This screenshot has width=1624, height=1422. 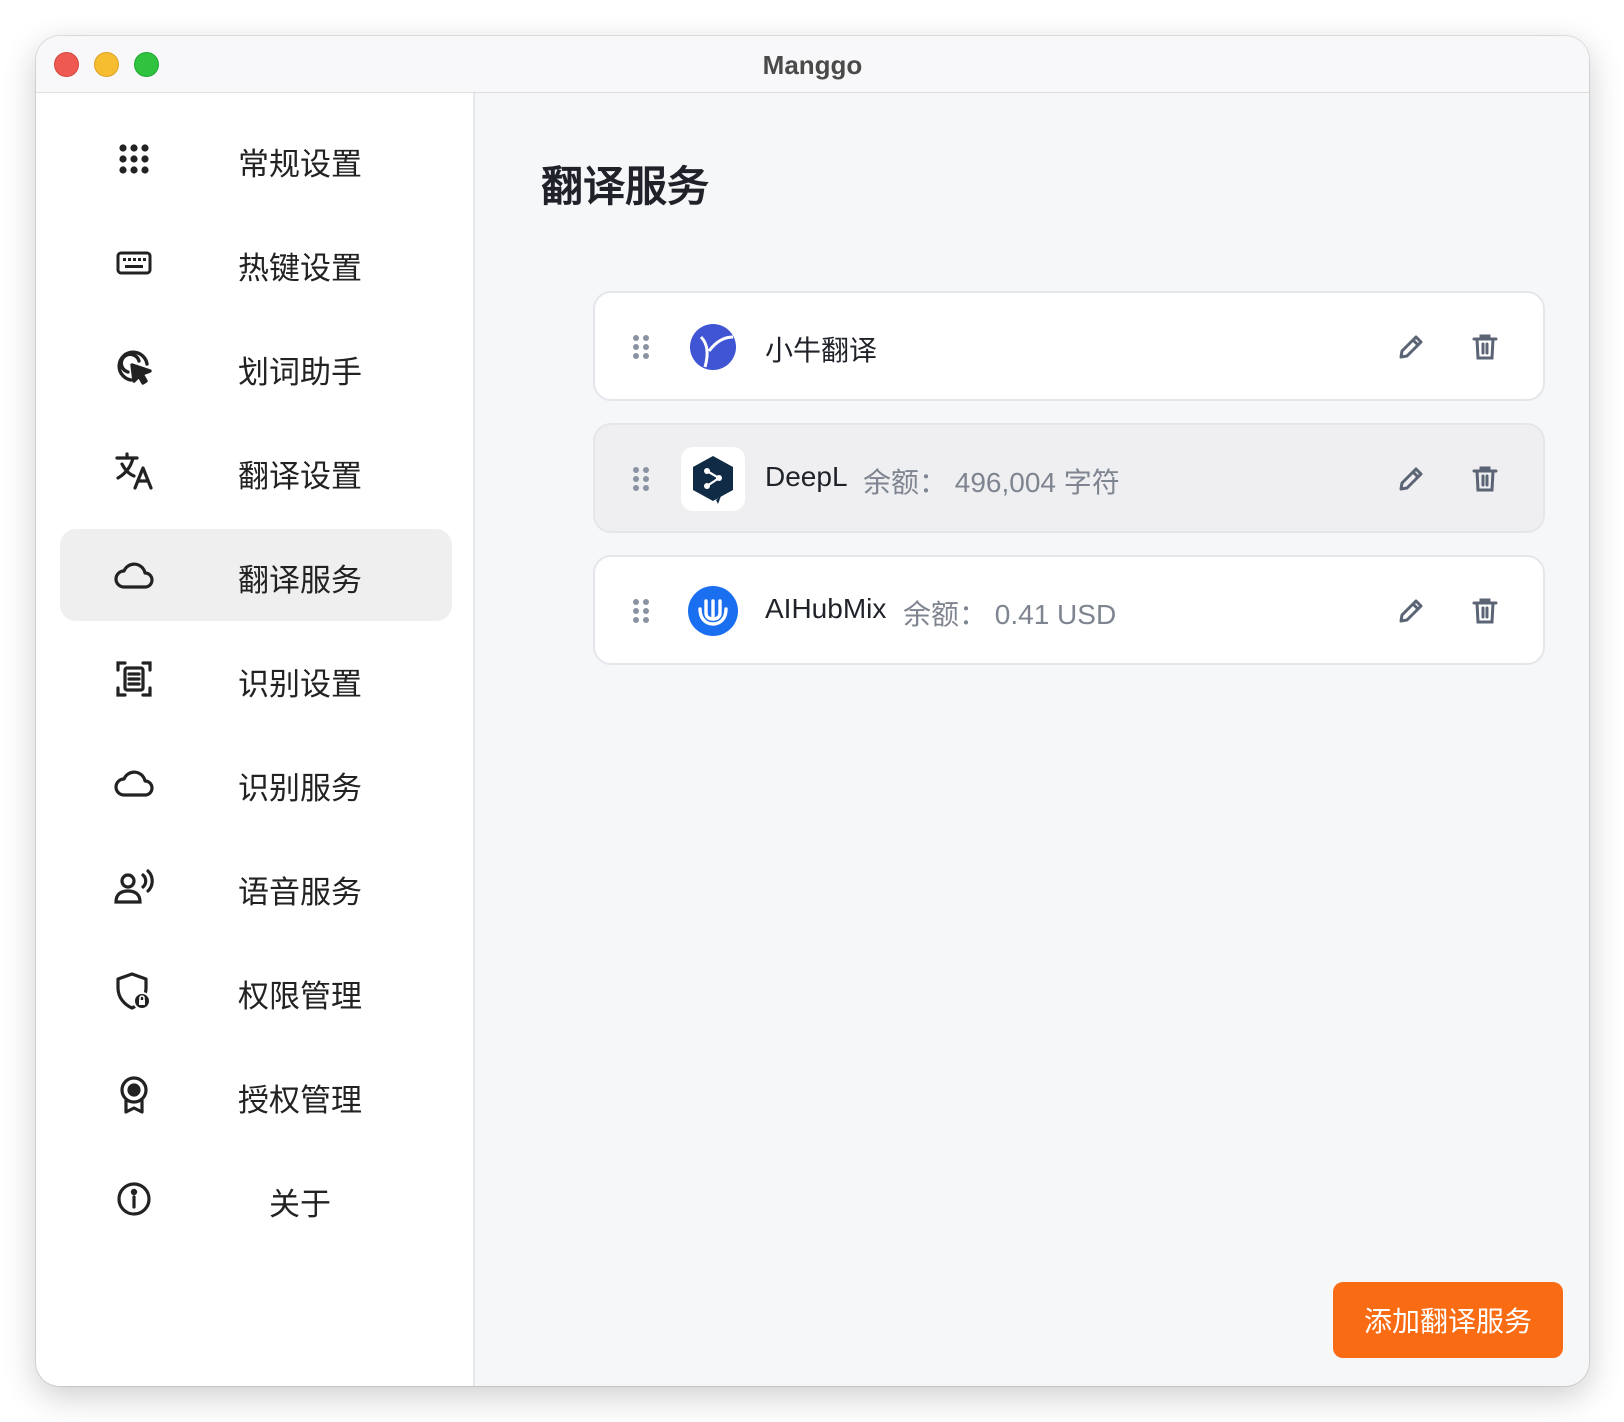 What do you see at coordinates (300, 788) in the screenshot?
I see `sidebar-item-label: 识别服务` at bounding box center [300, 788].